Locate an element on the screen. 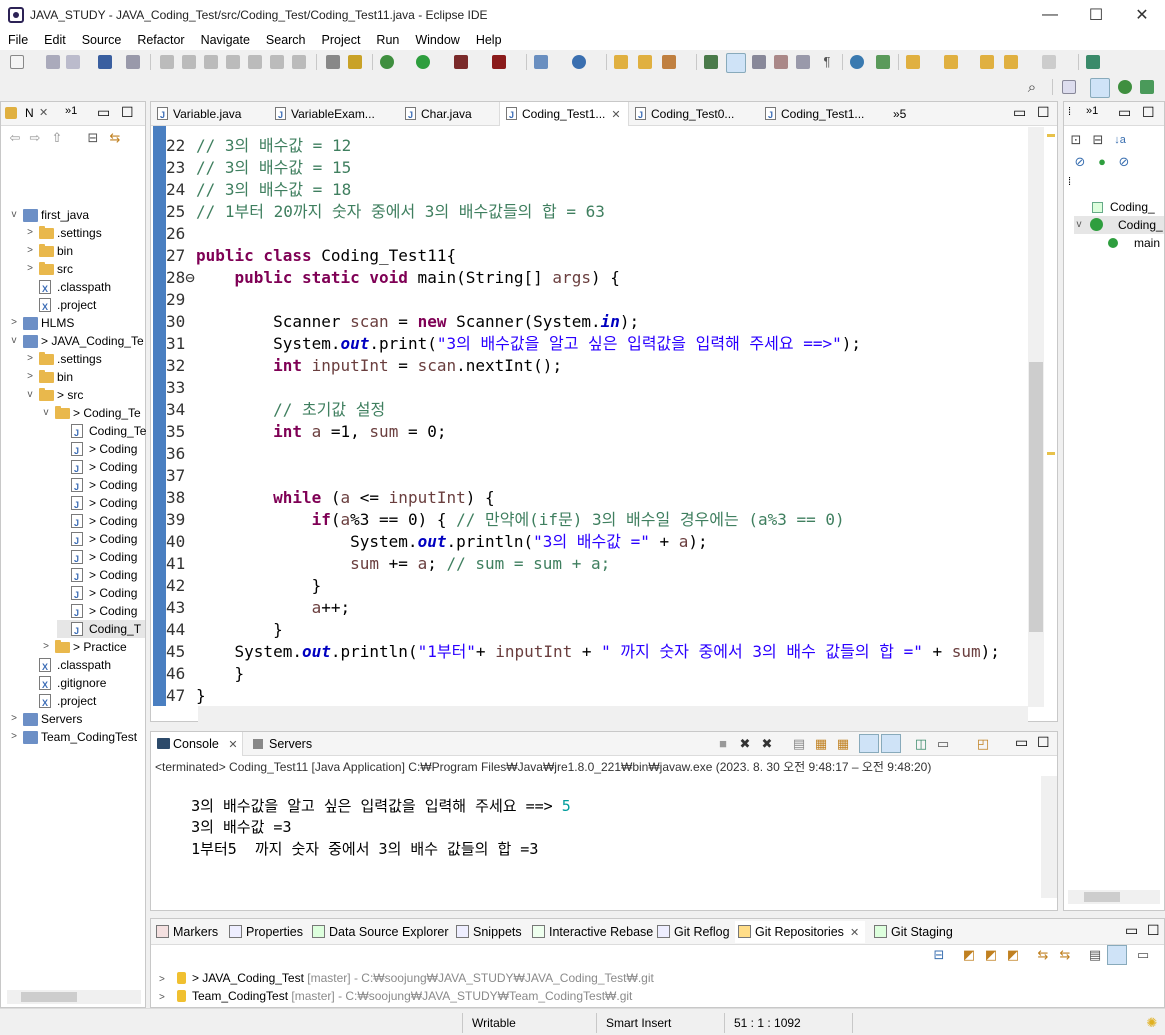 The image size is (1165, 1035). maximize-button: ☐ is located at coordinates (1096, 15).